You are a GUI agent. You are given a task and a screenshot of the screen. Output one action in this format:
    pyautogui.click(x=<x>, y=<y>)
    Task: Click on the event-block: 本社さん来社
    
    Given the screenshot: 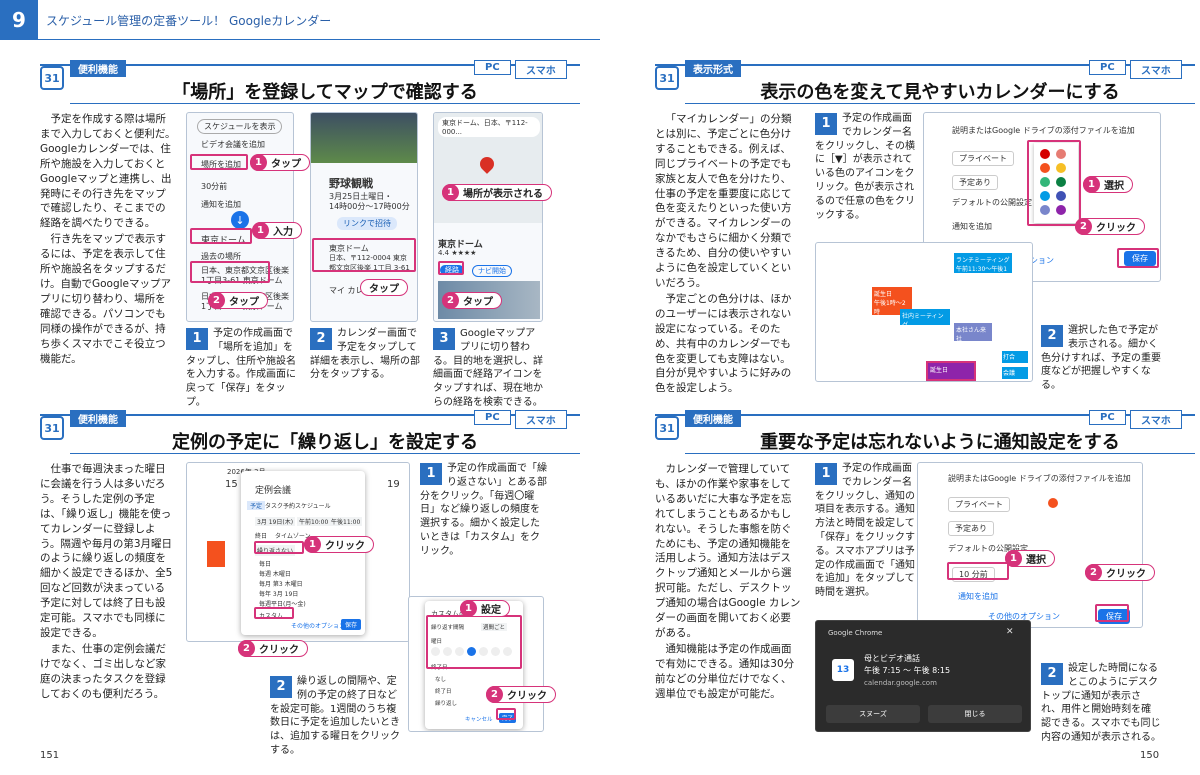 What is the action you would take?
    pyautogui.click(x=973, y=333)
    